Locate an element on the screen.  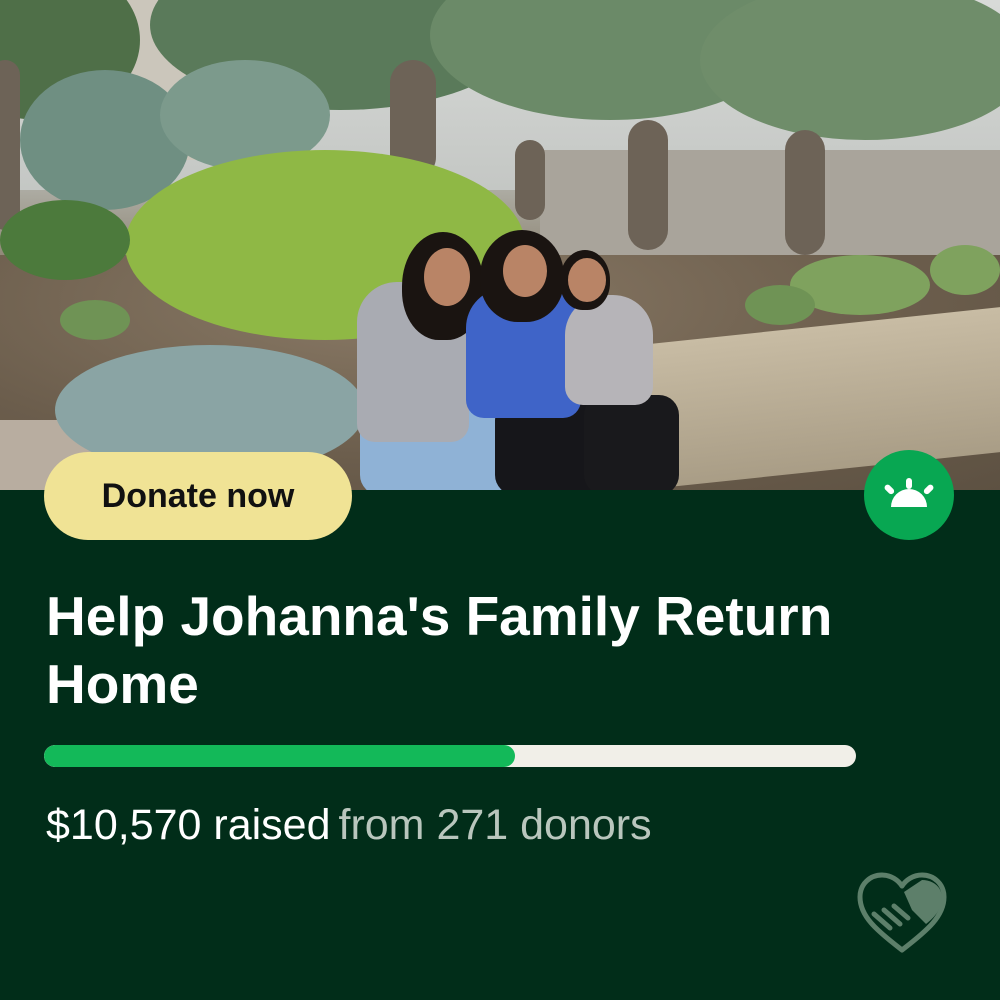
fundraiser-stats: $10,570 raised from 271 donors is located at coordinates (349, 825).